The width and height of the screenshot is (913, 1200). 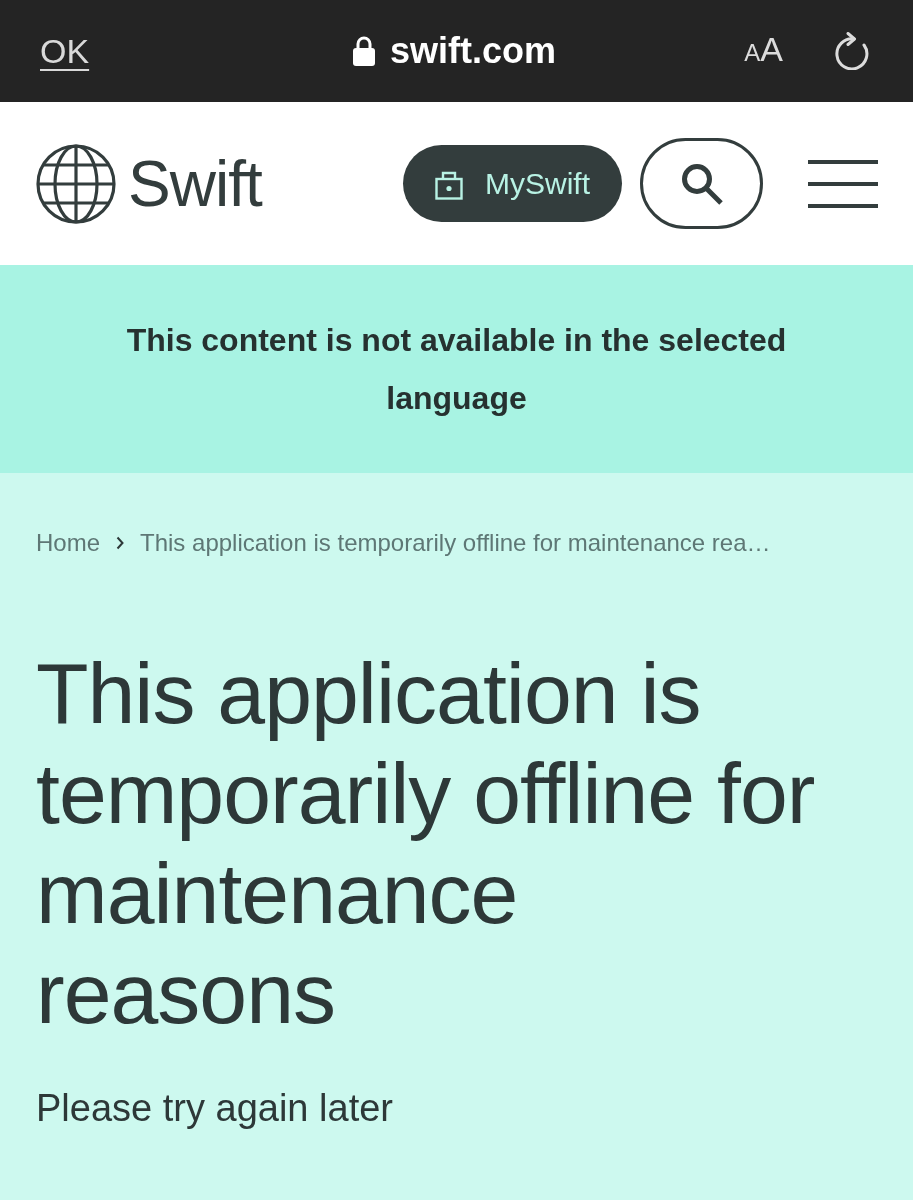 I want to click on menu-button, so click(x=843, y=183).